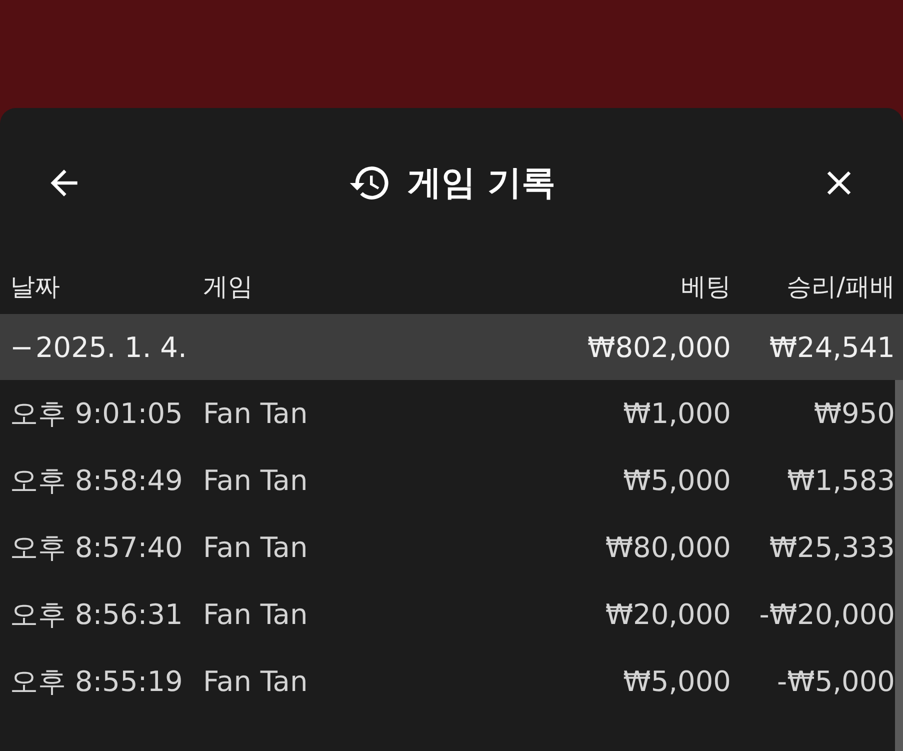 The height and width of the screenshot is (751, 903). Describe the element at coordinates (667, 614) in the screenshot. I see `table-cell-text: ₩20,000` at that location.